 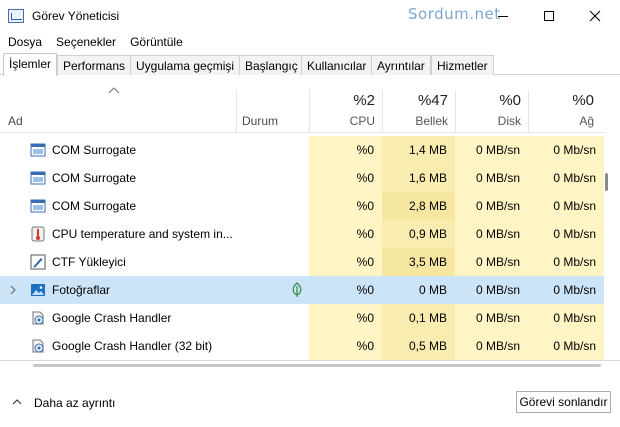 I want to click on close-button, so click(x=595, y=16).